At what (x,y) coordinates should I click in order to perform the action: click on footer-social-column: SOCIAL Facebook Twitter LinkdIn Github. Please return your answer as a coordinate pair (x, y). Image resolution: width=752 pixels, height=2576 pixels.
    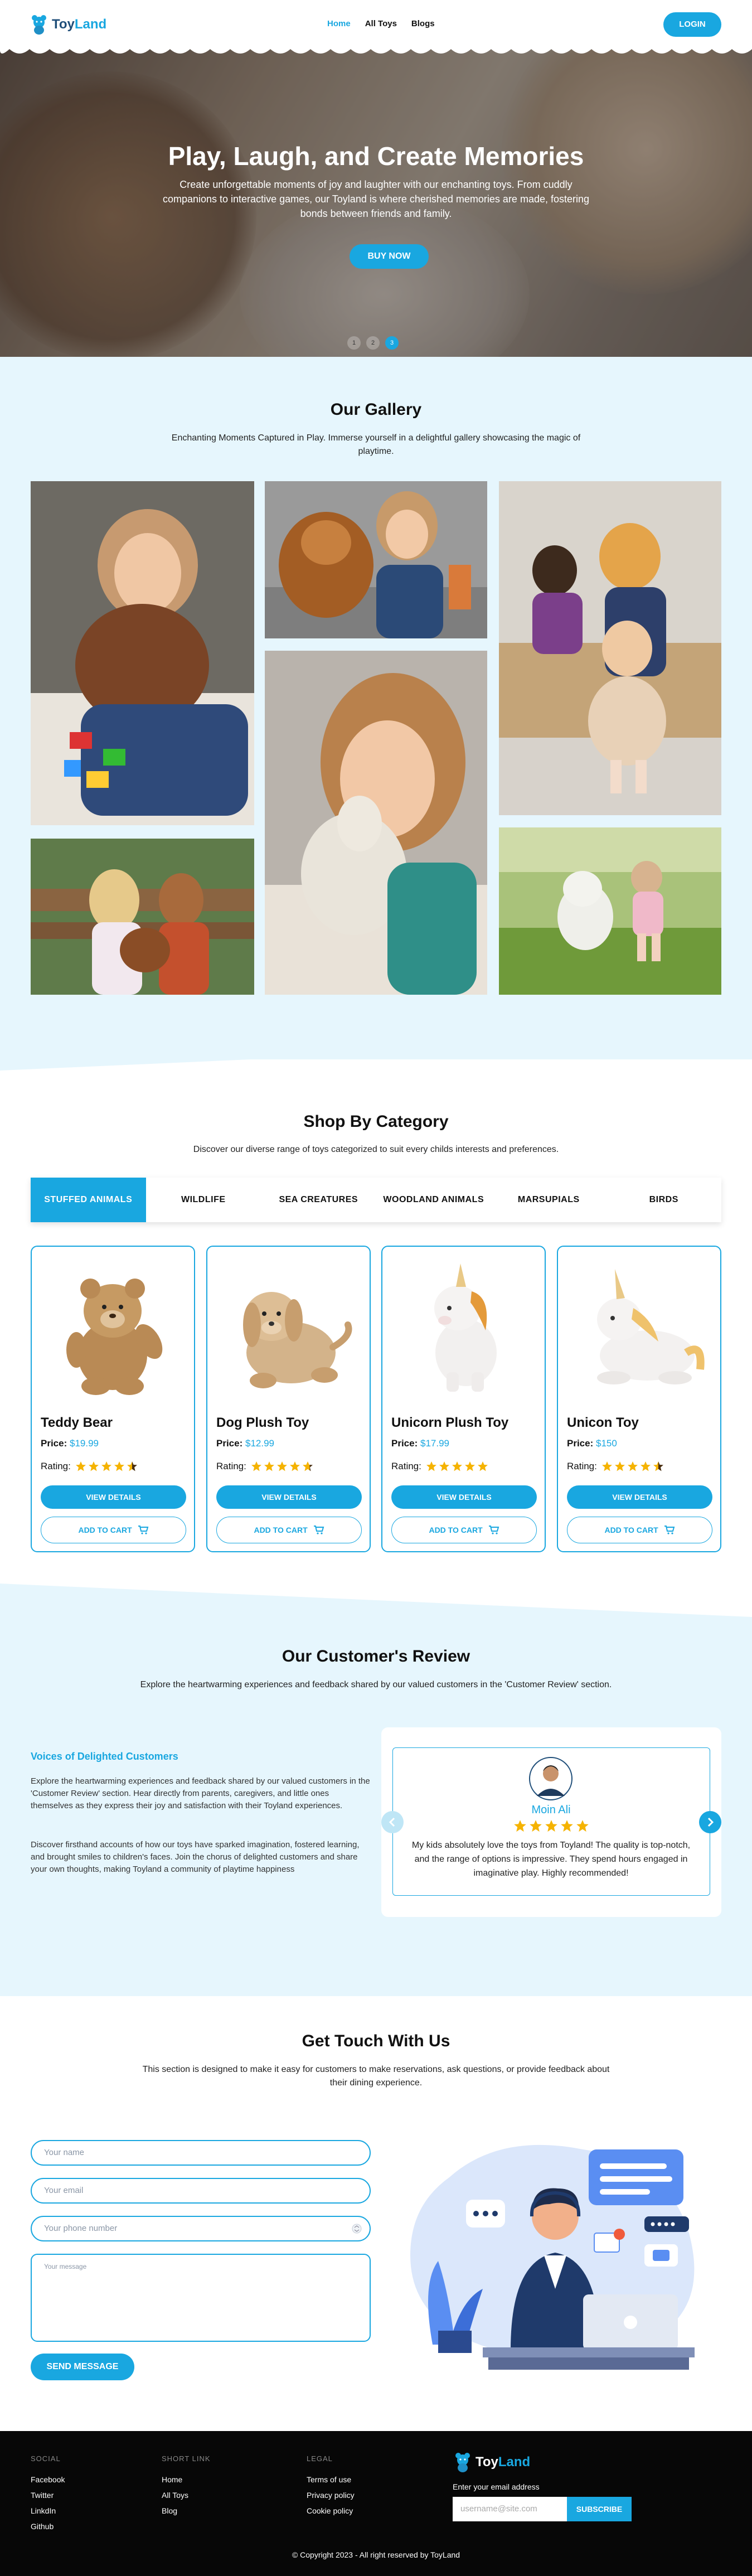
    Looking at the image, I should click on (48, 2496).